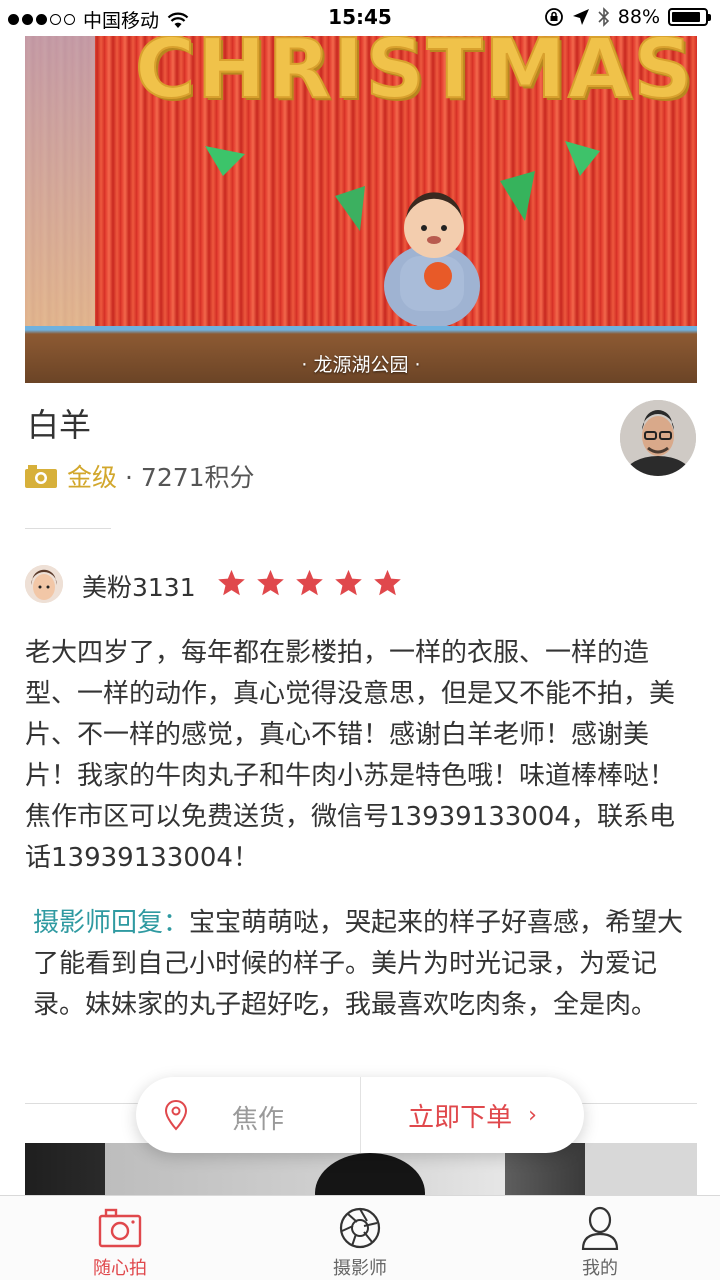 The height and width of the screenshot is (1280, 720). Describe the element at coordinates (120, 1268) in the screenshot. I see `tab-label: 随心拍` at that location.